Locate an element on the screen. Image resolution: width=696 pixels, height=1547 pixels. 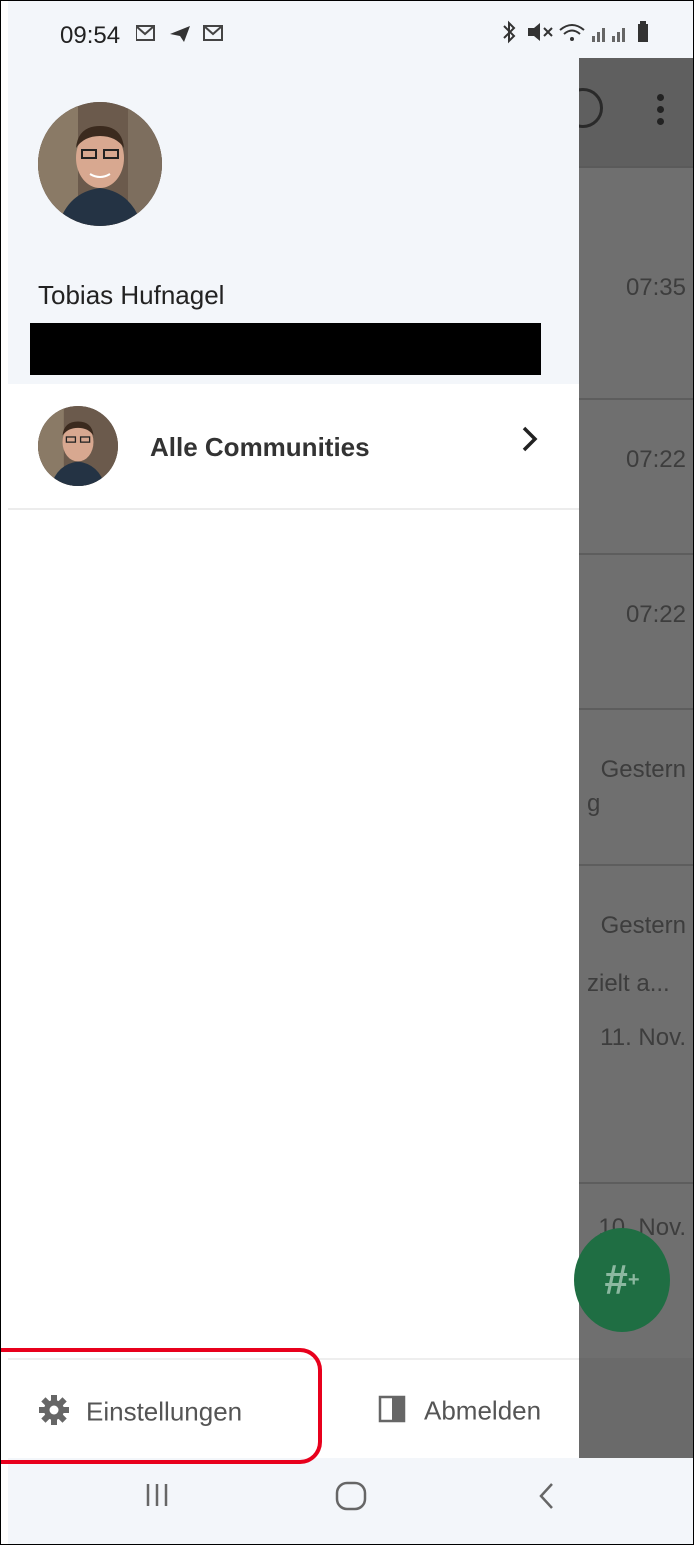
status-time: 09:54 is located at coordinates (90, 35).